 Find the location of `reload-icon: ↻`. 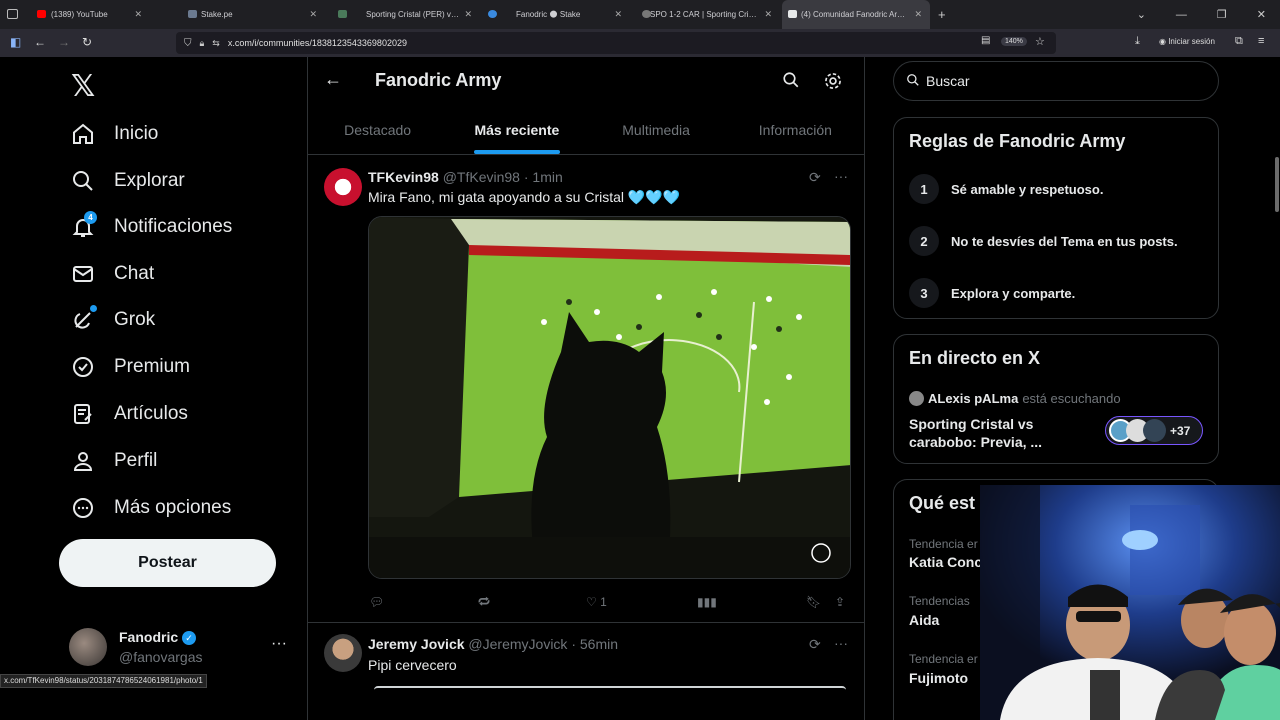

reload-icon: ↻ is located at coordinates (87, 42).